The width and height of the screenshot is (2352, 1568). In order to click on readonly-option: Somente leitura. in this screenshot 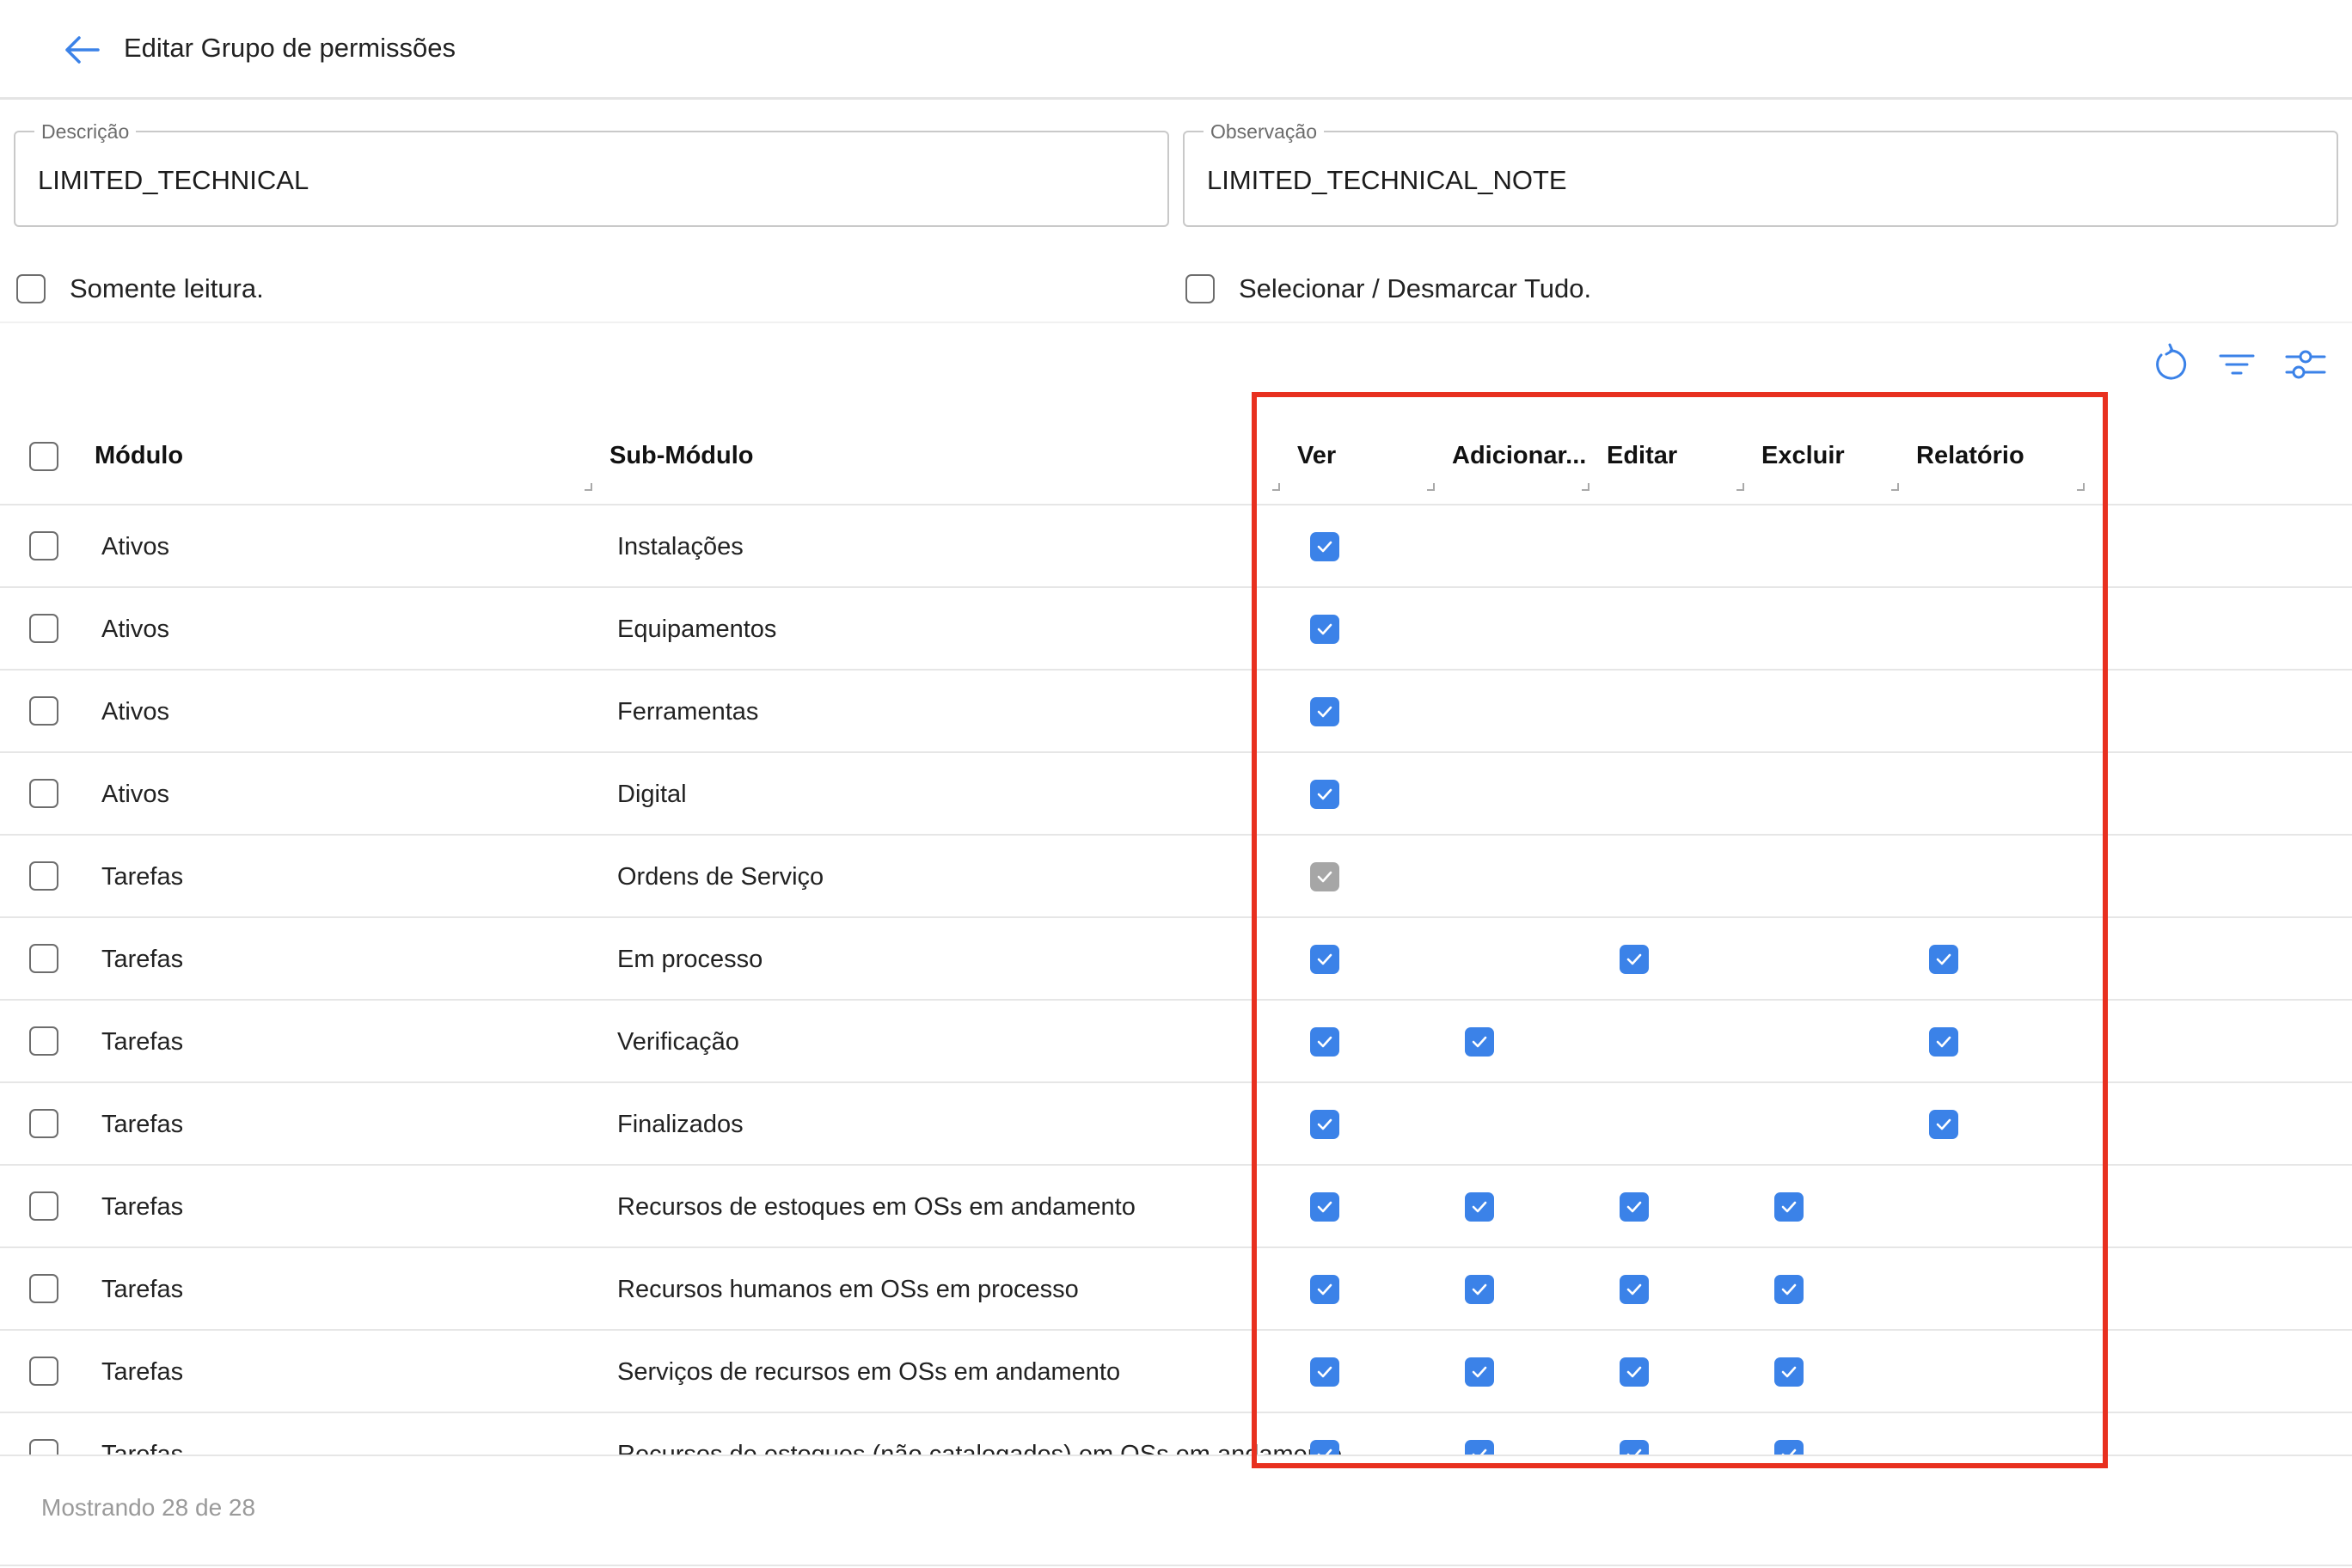, I will do `click(140, 289)`.